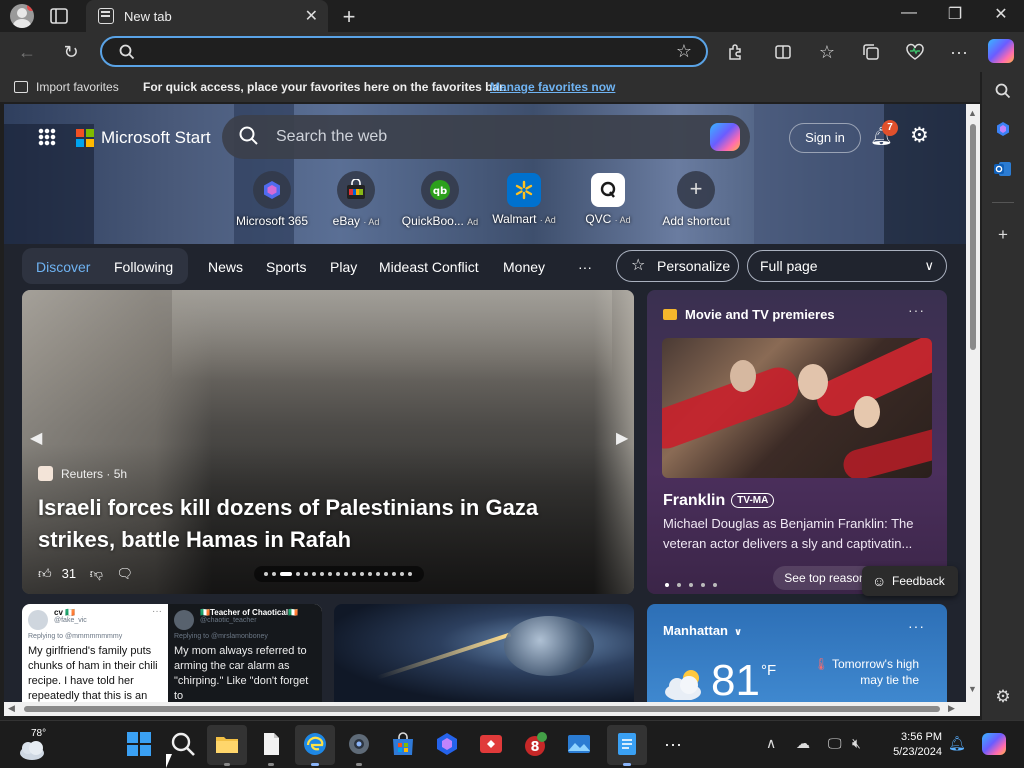 This screenshot has height=768, width=1024. Describe the element at coordinates (684, 51) in the screenshot. I see `add-favorite-star-icon: ☆` at that location.